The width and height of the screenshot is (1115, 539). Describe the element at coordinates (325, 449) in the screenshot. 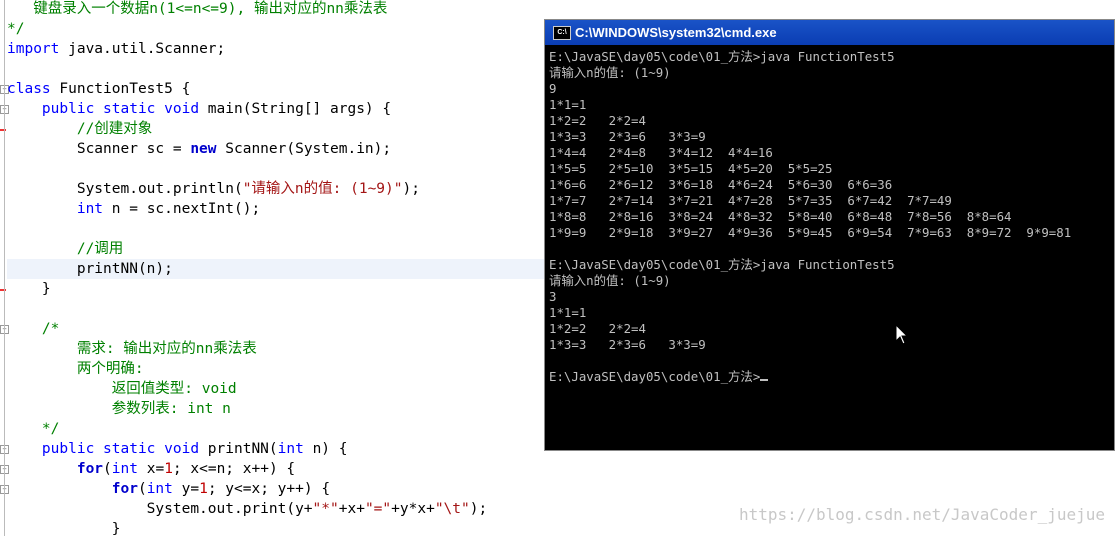

I see `code-token: n) {` at that location.